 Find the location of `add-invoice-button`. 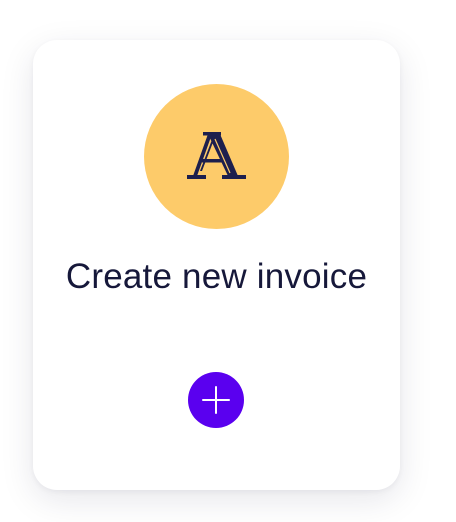

add-invoice-button is located at coordinates (216, 400).